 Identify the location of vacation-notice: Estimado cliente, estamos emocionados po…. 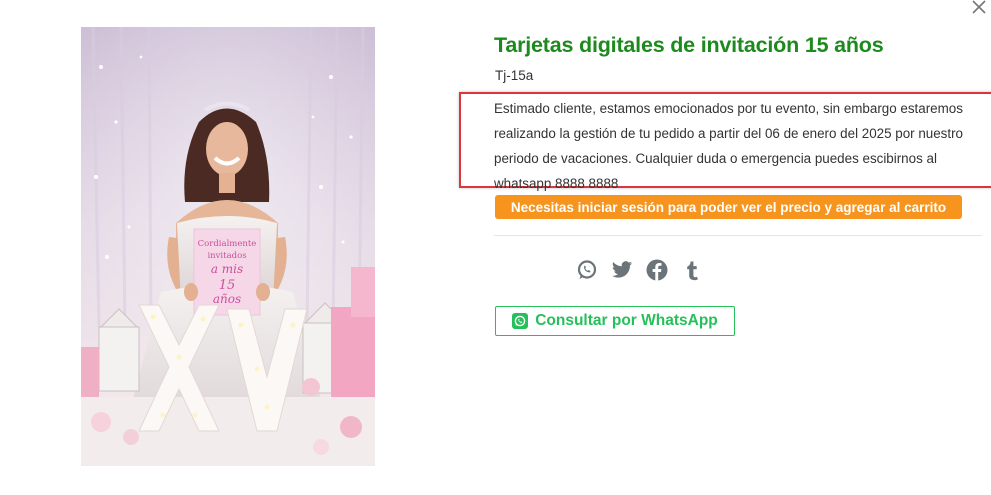
(729, 146).